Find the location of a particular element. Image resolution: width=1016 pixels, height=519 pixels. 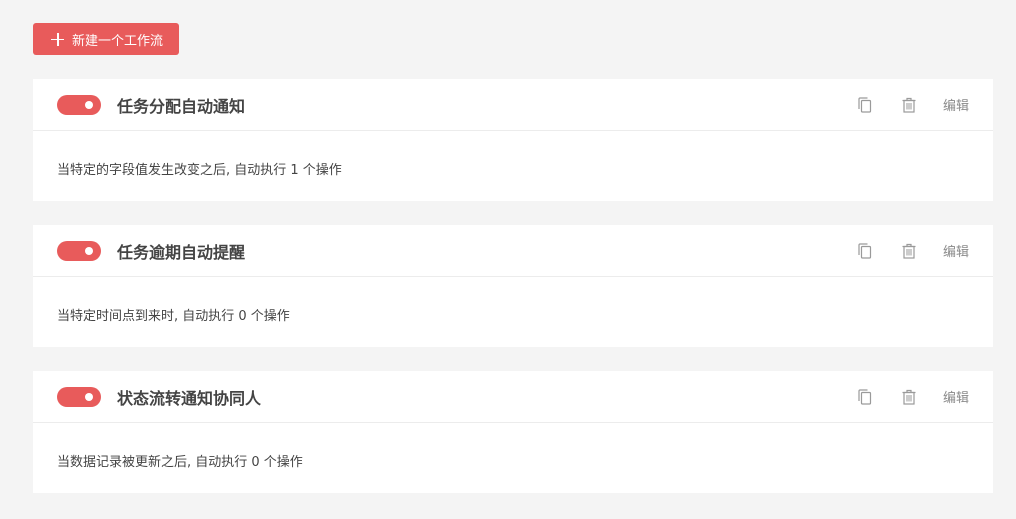

workflow-description: 当数据记录被更新之后, 自动执行 0 个操作 is located at coordinates (180, 462).